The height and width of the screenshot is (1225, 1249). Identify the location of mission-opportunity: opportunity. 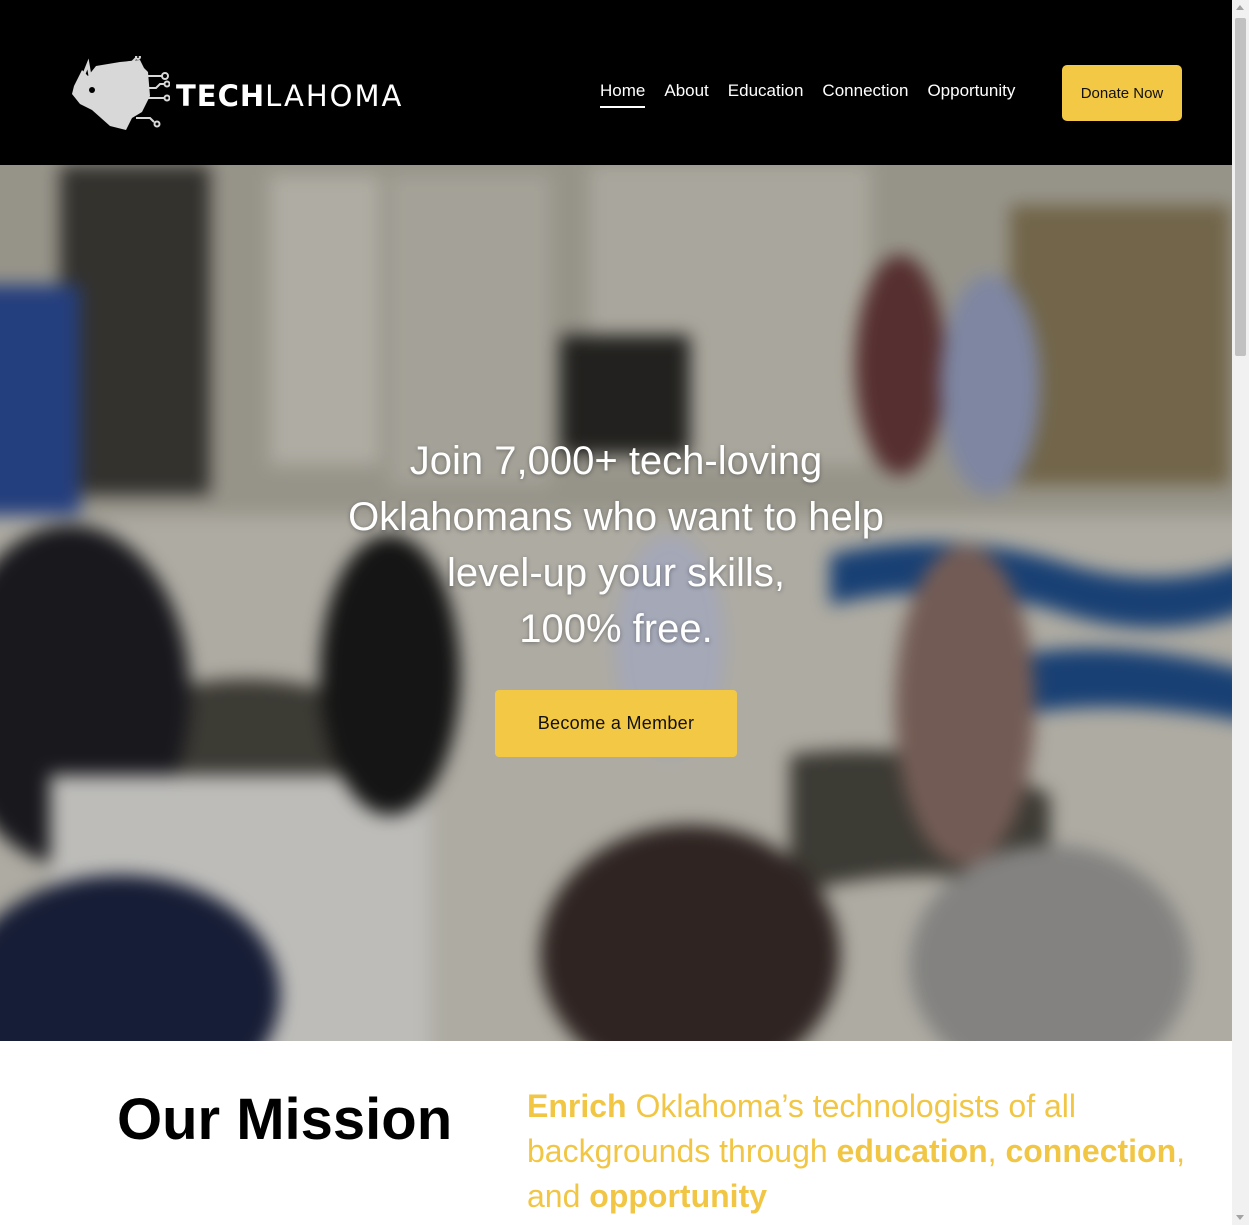
(678, 1196).